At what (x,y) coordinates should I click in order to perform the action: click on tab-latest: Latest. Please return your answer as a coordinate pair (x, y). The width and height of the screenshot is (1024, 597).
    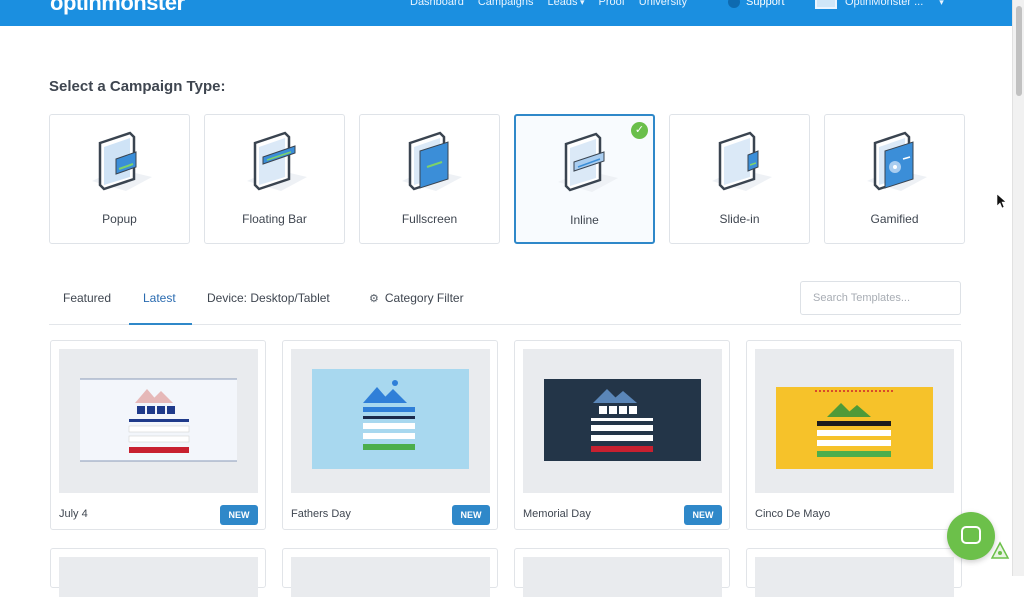
    Looking at the image, I should click on (159, 298).